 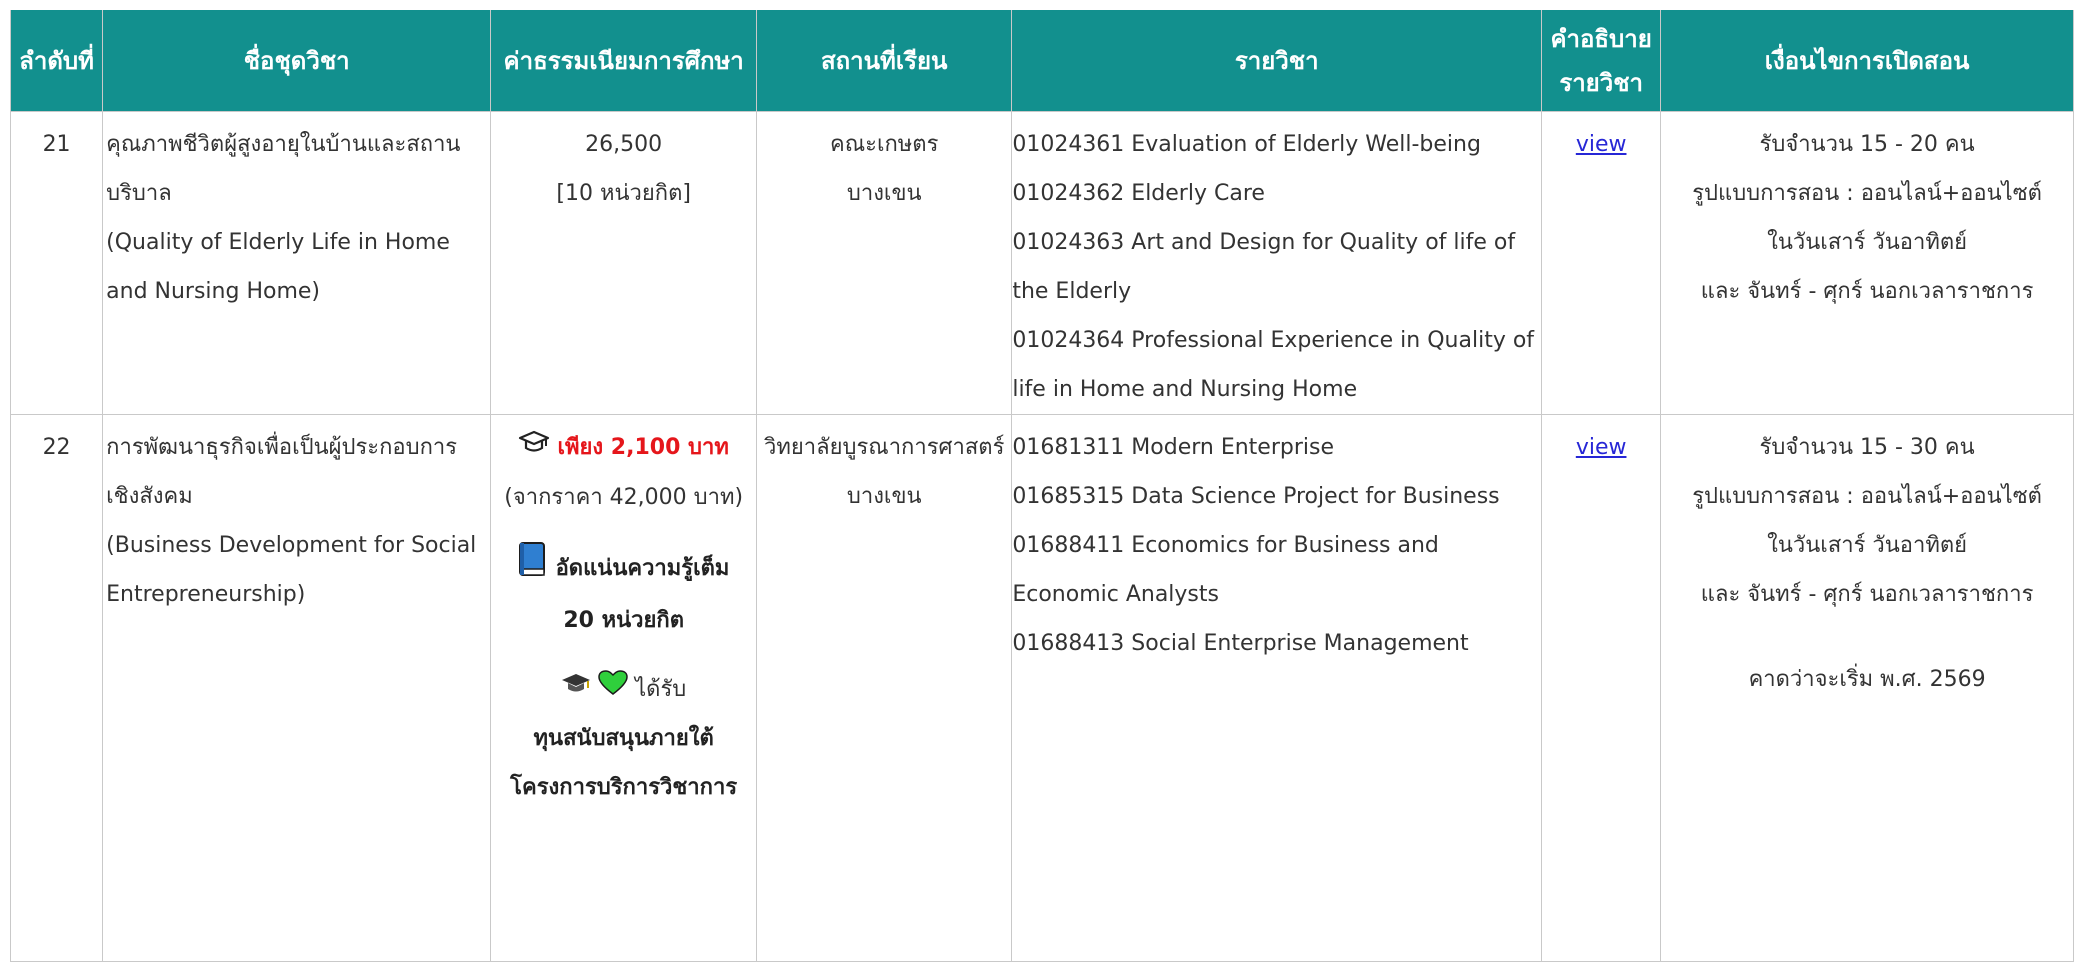 I want to click on credits-promo: อัดแน่นความรู้เต็ม, so click(x=623, y=568).